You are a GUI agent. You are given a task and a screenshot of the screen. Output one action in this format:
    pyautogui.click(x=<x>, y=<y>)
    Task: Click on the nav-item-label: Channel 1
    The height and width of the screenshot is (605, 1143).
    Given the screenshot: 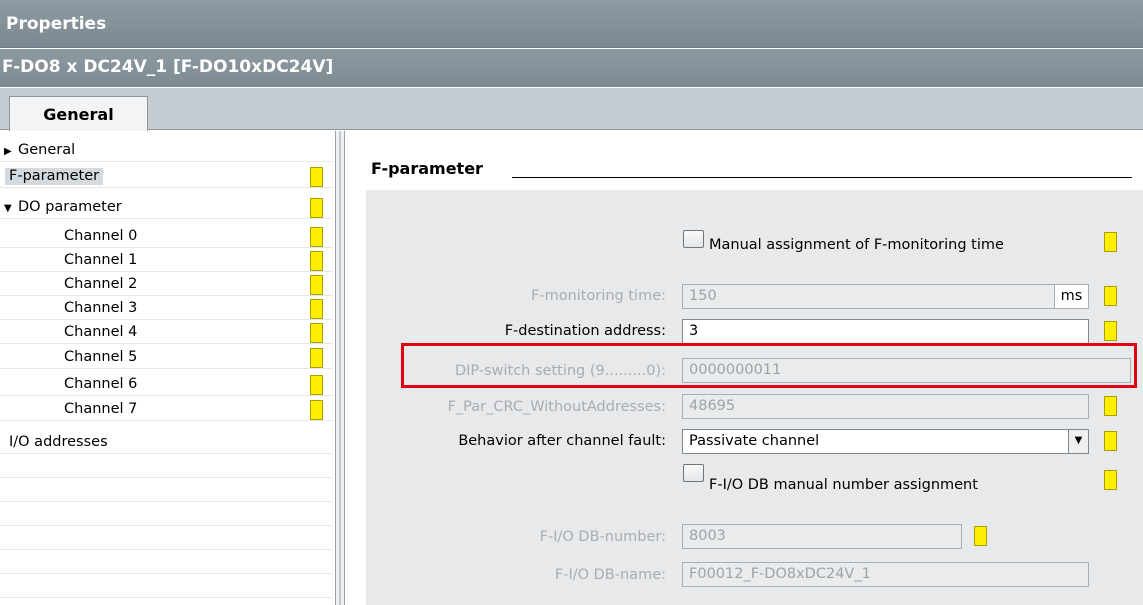 What is the action you would take?
    pyautogui.click(x=101, y=260)
    